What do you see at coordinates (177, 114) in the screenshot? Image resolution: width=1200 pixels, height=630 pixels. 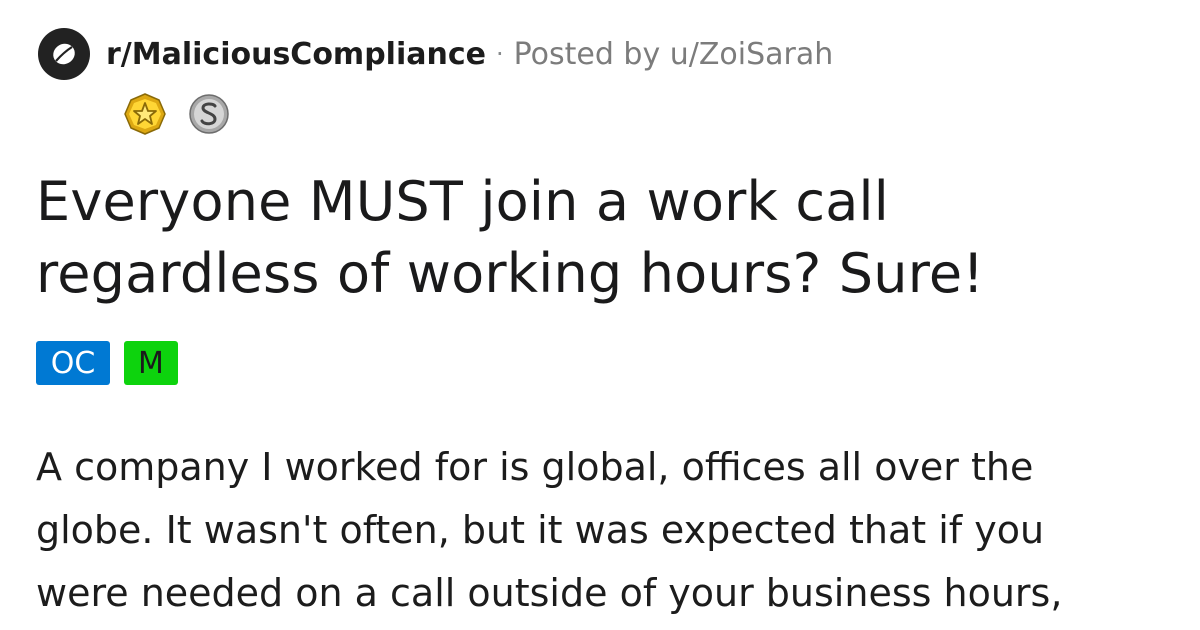 I see `awards-row` at bounding box center [177, 114].